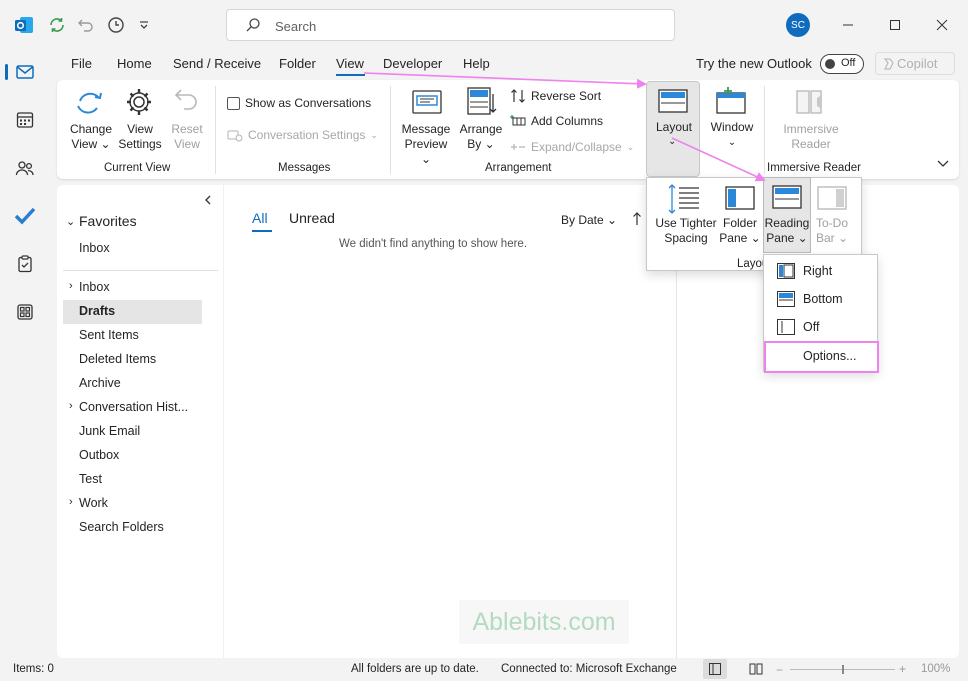  I want to click on tab-home: Home, so click(134, 63).